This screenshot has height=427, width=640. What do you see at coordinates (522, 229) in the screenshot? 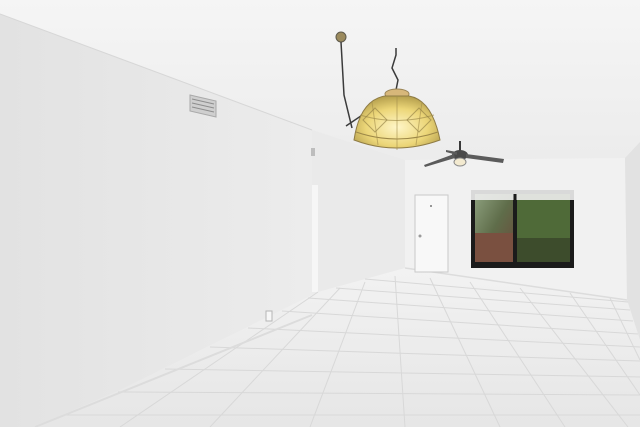
I see `window` at bounding box center [522, 229].